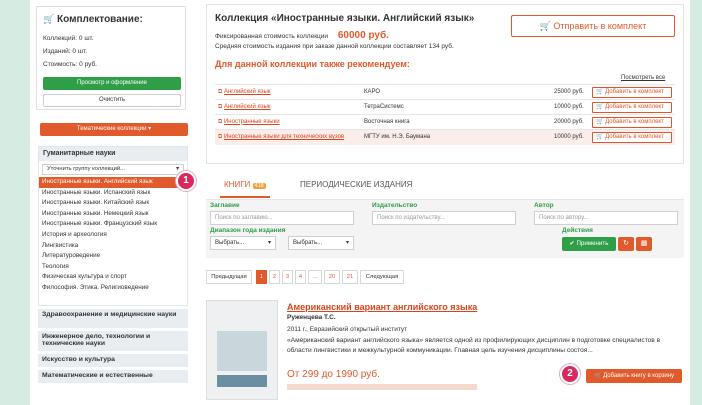 The height and width of the screenshot is (405, 702). I want to click on send-to-kit-label: Отправить в комплект, so click(600, 26).